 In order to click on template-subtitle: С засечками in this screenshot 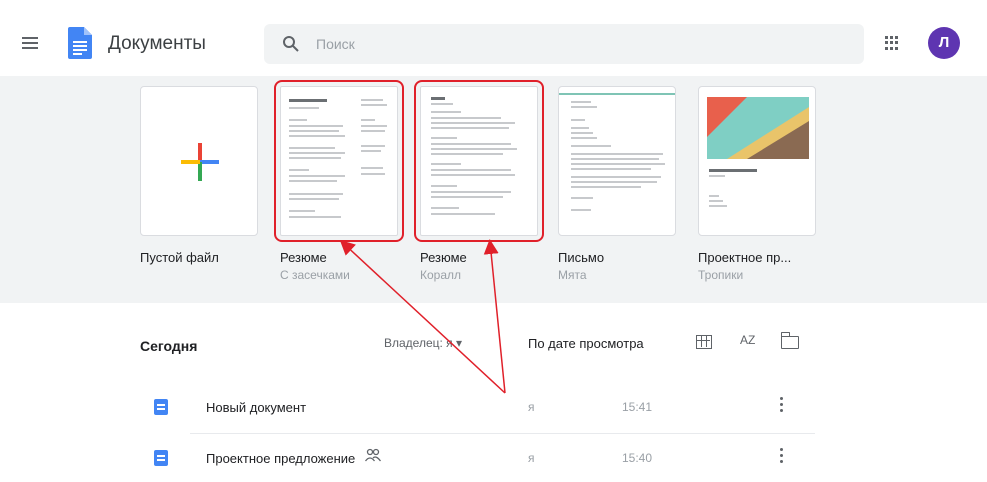, I will do `click(315, 275)`.